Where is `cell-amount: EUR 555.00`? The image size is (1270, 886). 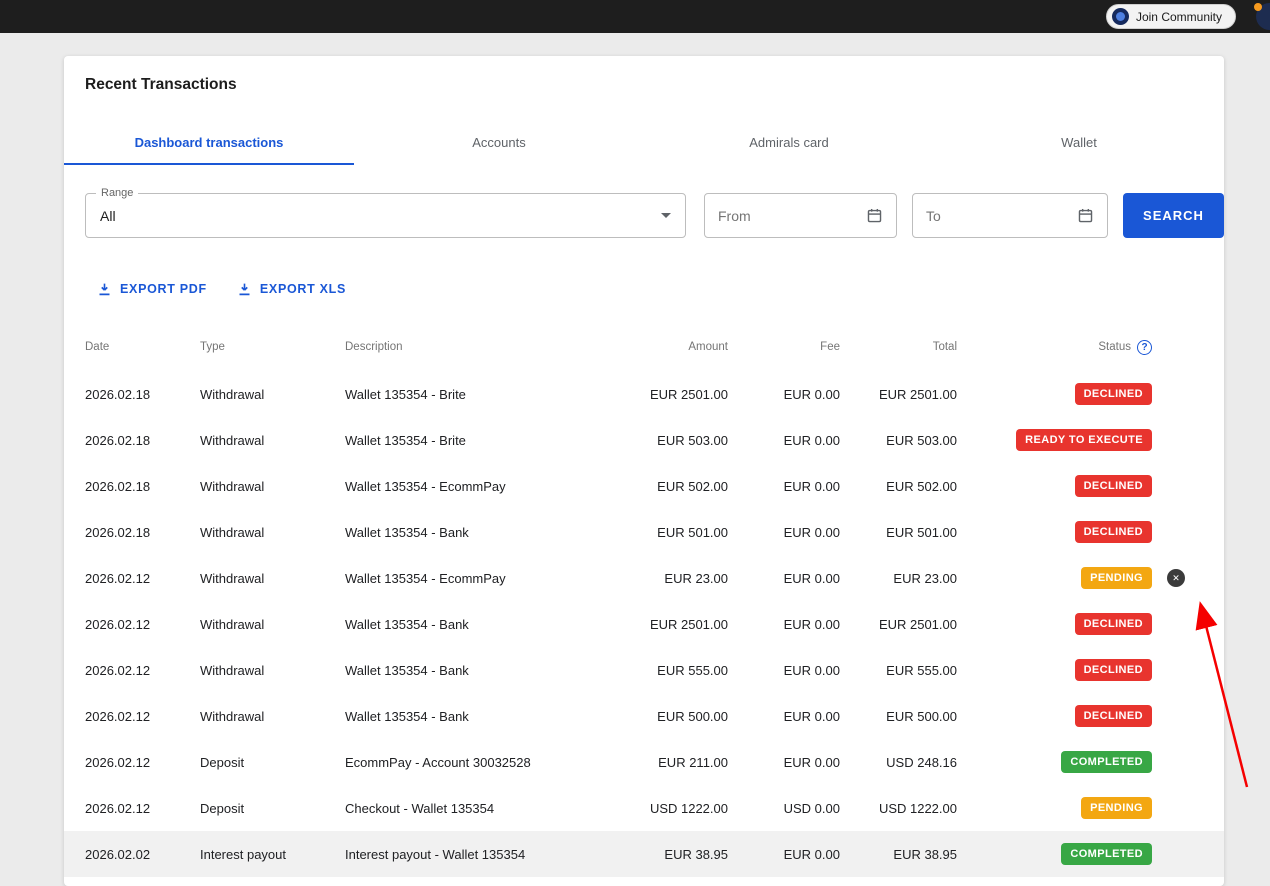 cell-amount: EUR 555.00 is located at coordinates (692, 670).